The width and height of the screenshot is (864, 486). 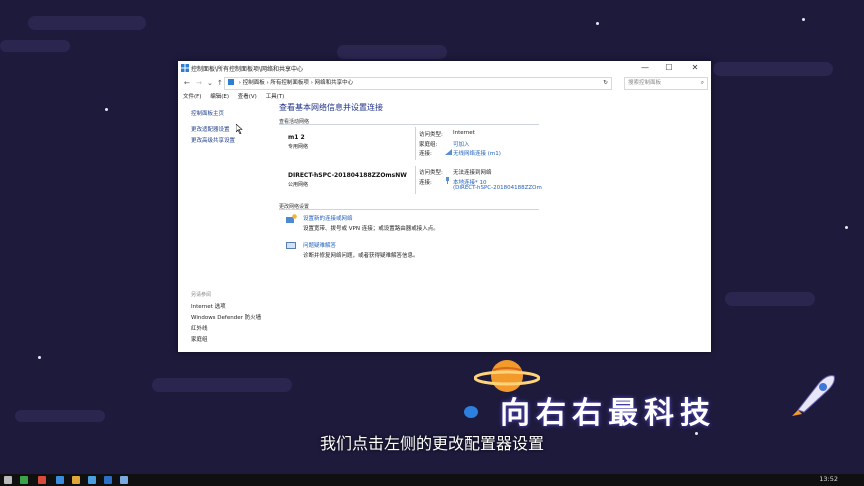 What do you see at coordinates (24, 480) in the screenshot?
I see `wechat-icon` at bounding box center [24, 480].